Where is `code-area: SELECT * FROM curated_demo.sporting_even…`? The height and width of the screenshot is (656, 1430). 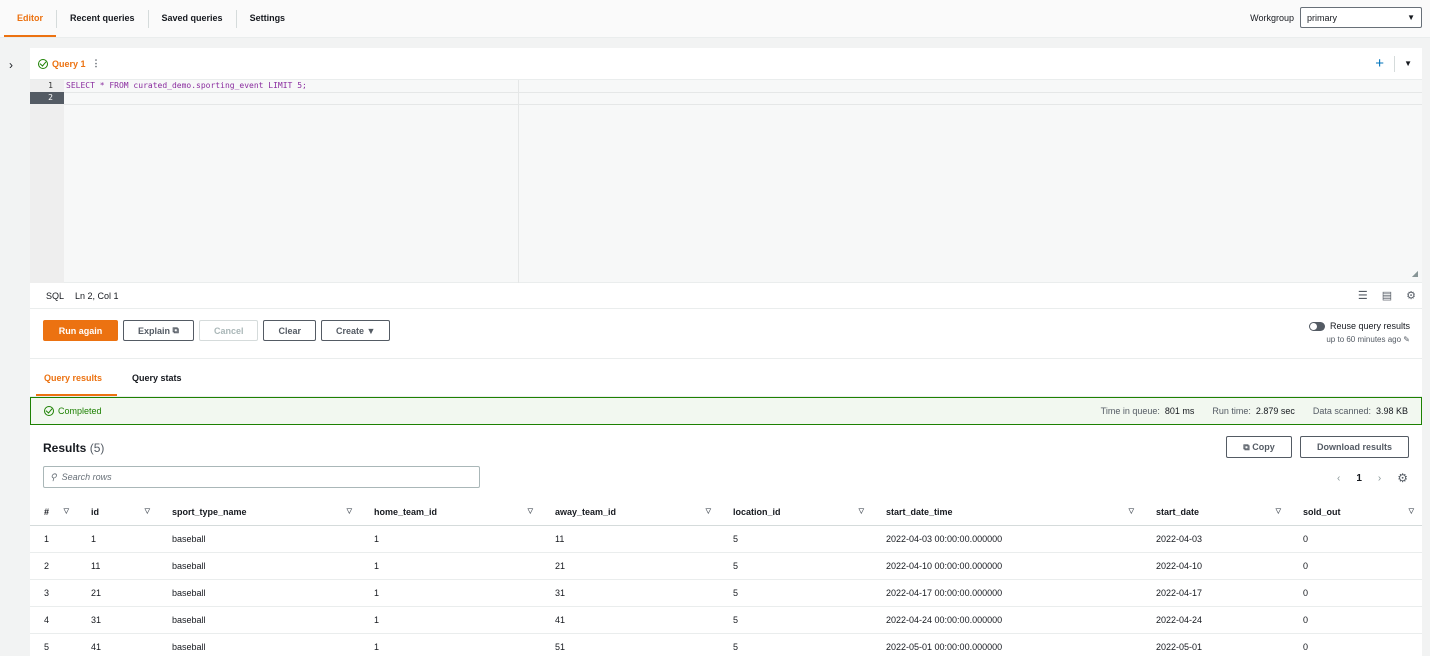
code-area: SELECT * FROM curated_demo.sporting_even… is located at coordinates (186, 92).